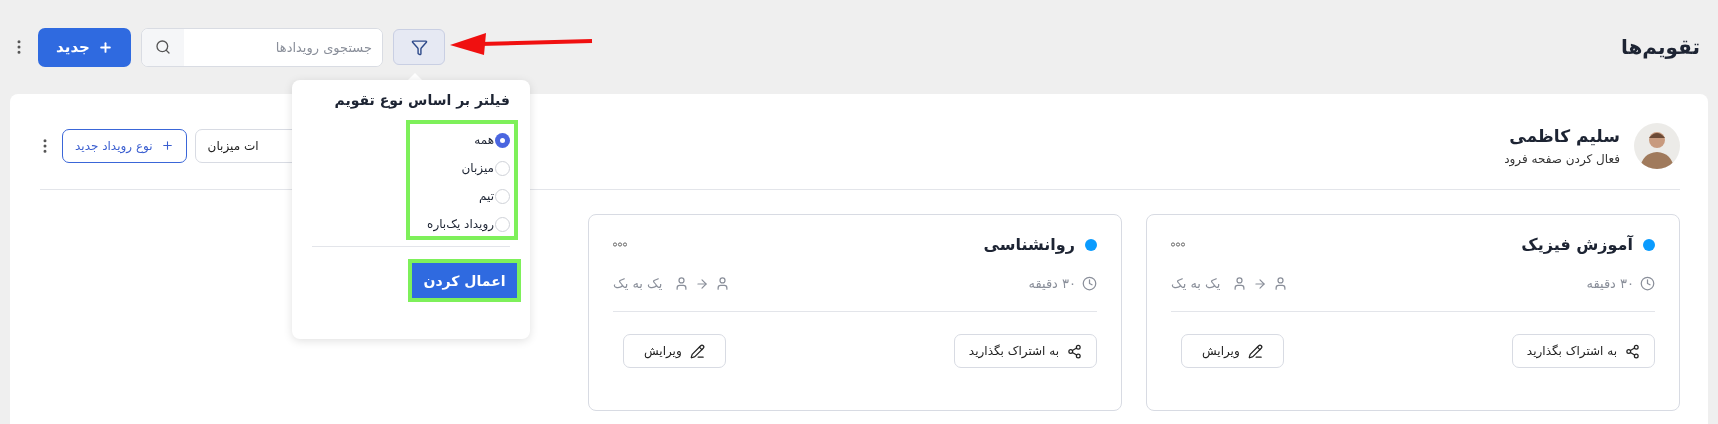  I want to click on user-subtitle: فعال کردن صفحه فرود, so click(1562, 158).